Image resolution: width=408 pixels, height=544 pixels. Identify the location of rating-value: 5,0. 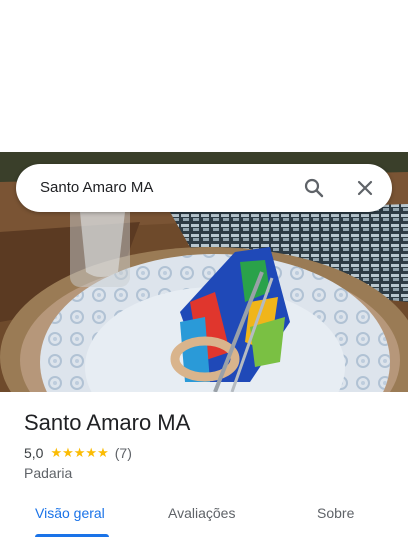
(34, 453).